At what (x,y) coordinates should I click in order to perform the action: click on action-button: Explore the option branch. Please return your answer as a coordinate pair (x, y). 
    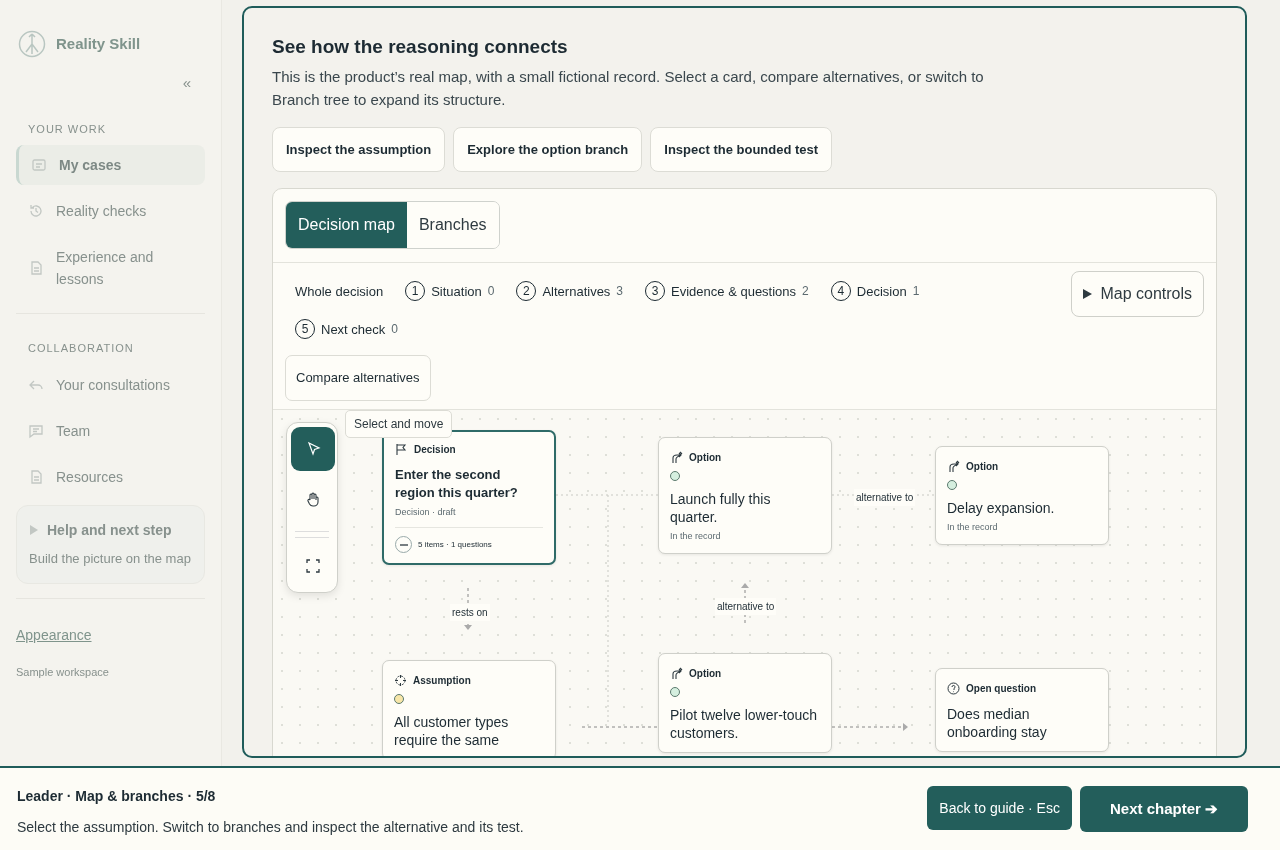
    Looking at the image, I should click on (548, 149).